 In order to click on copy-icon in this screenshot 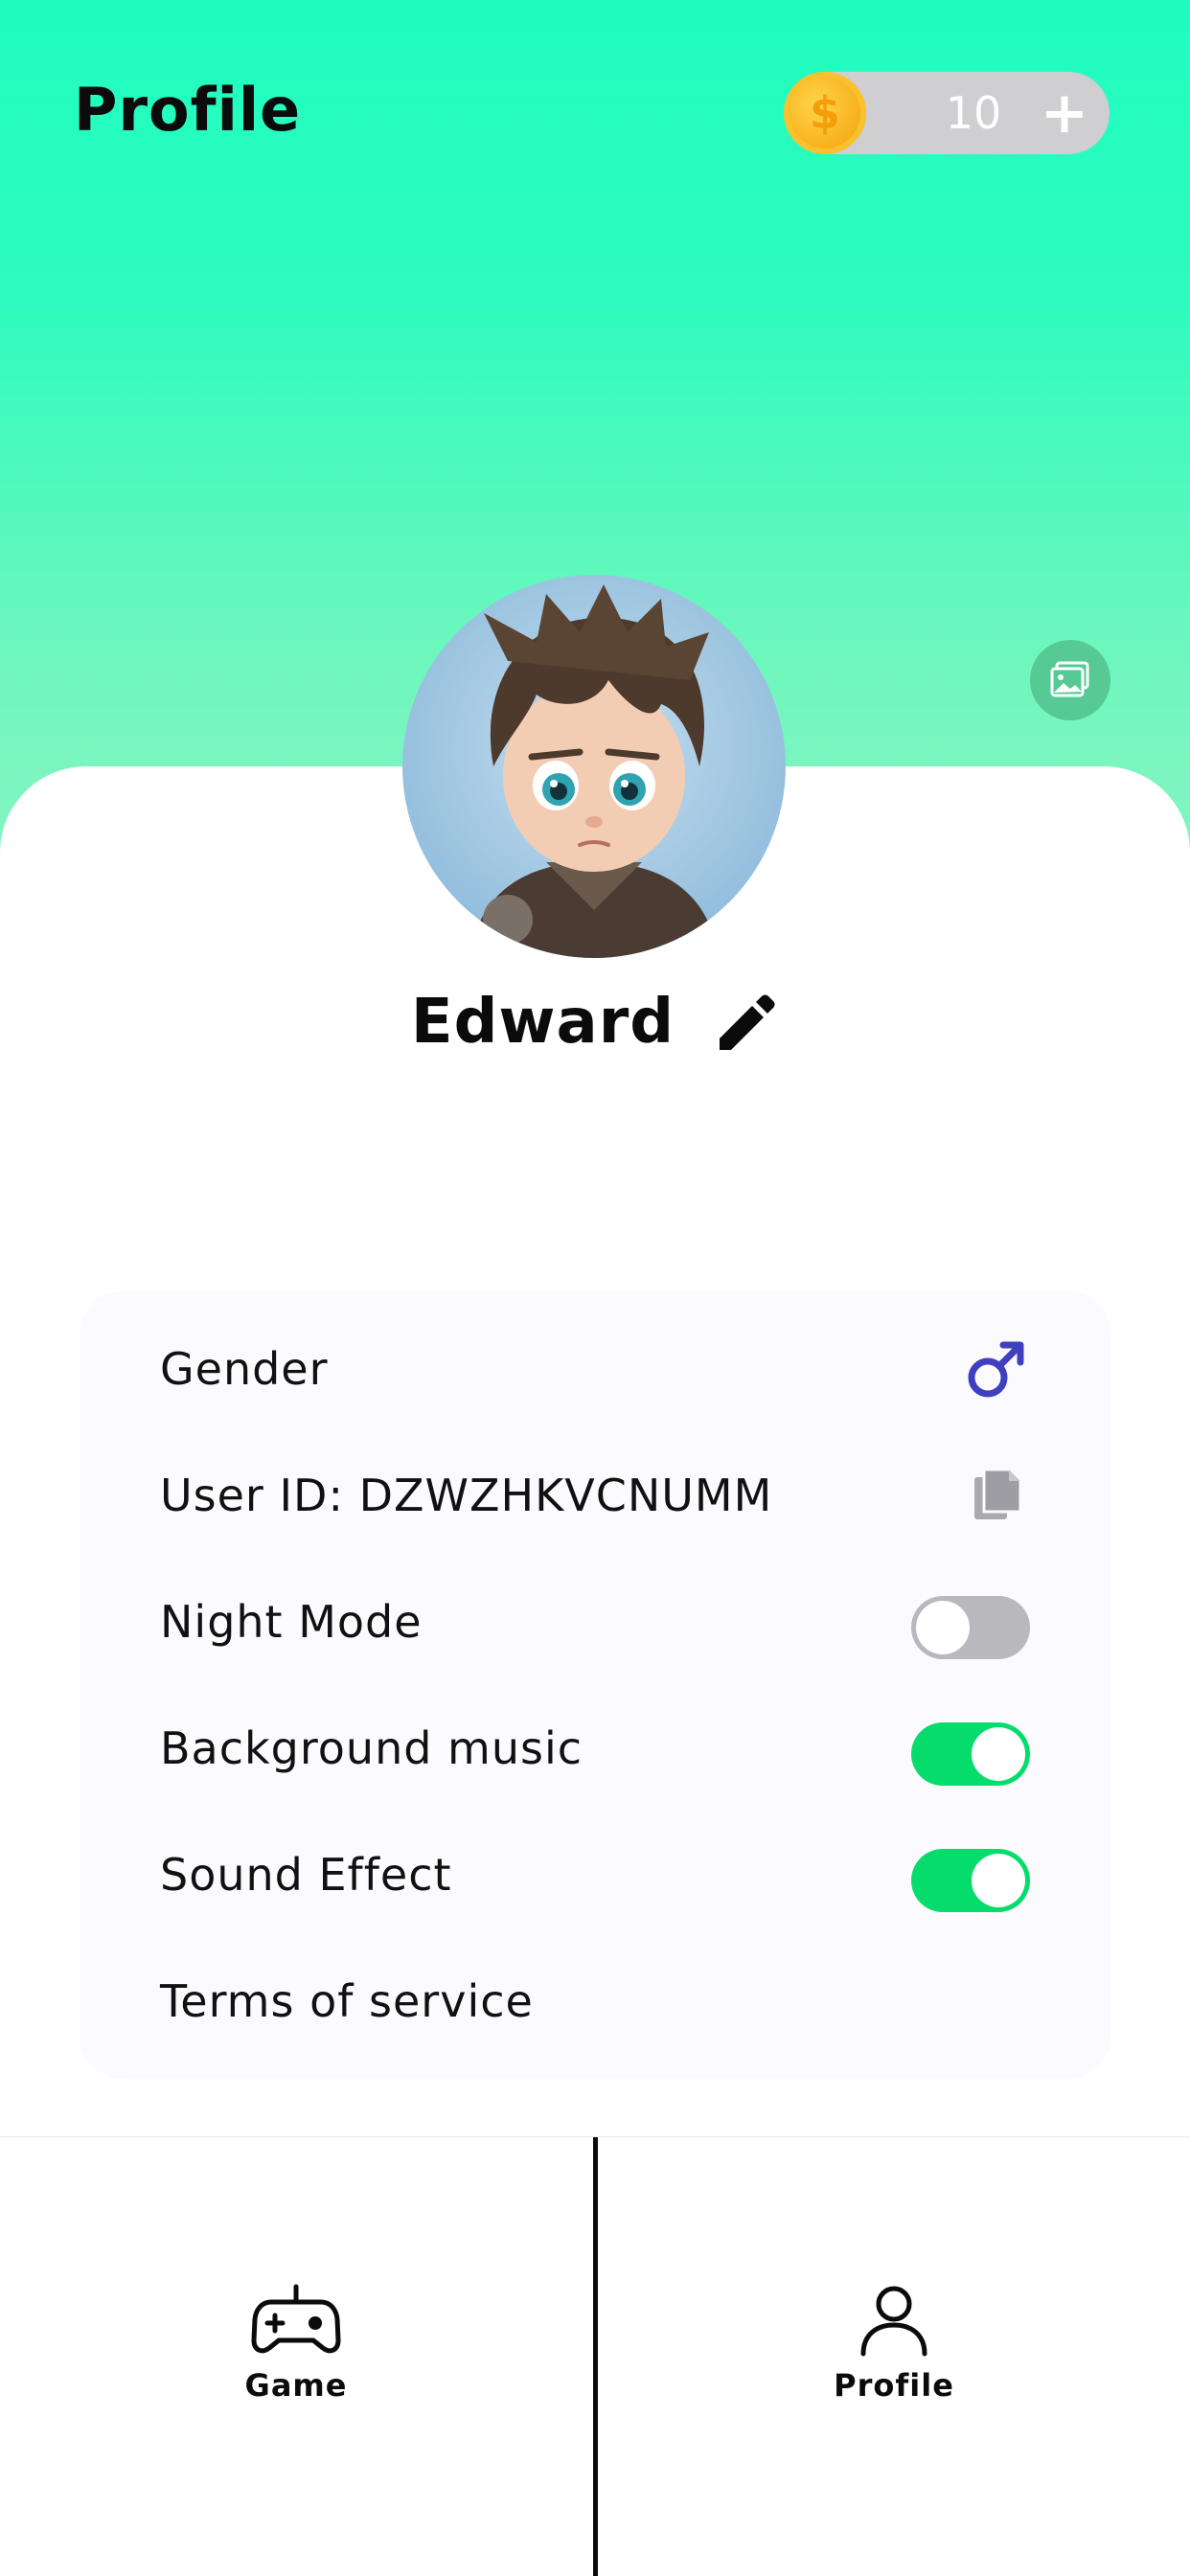, I will do `click(997, 1495)`.